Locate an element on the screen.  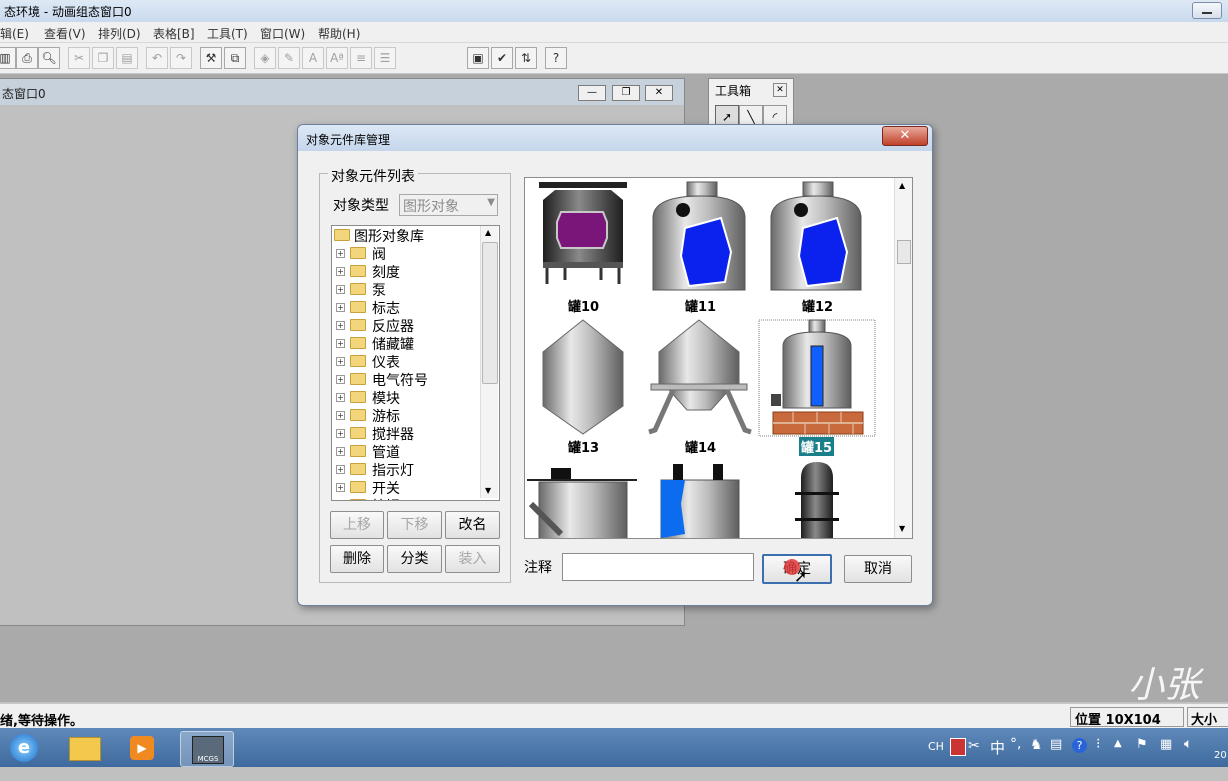
sort-icon: ⇅ is located at coordinates (526, 58).